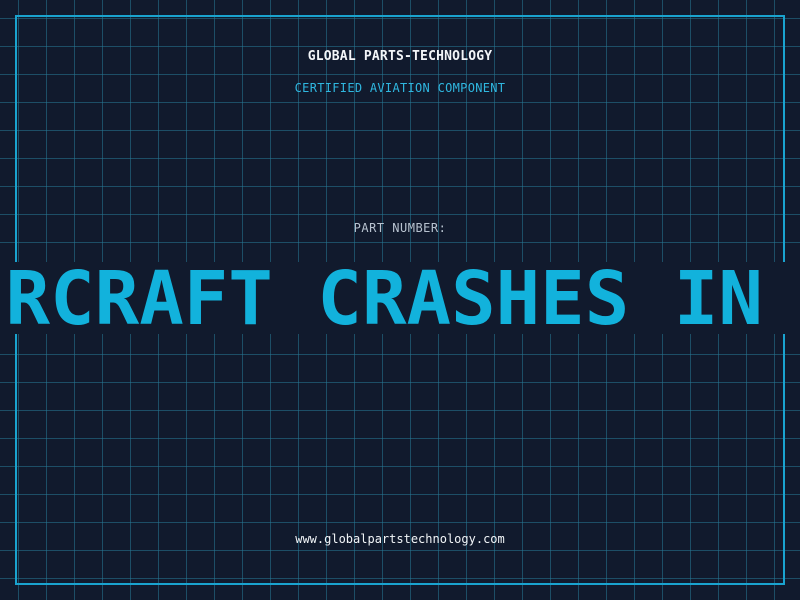 This screenshot has width=800, height=600. What do you see at coordinates (400, 56) in the screenshot?
I see `company-name: GLOBAL PARTS-TECHNOLOGY` at bounding box center [400, 56].